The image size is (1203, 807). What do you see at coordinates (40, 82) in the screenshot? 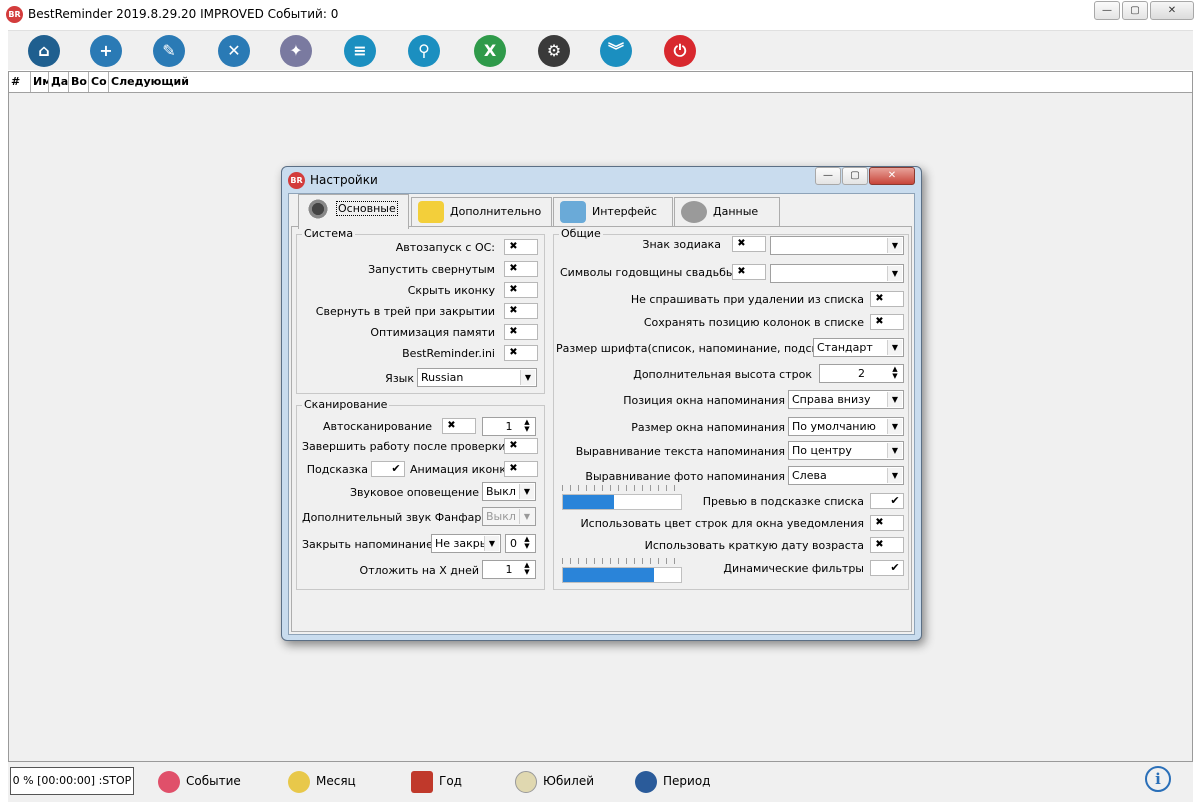
I see `col-header-name: Им` at bounding box center [40, 82].